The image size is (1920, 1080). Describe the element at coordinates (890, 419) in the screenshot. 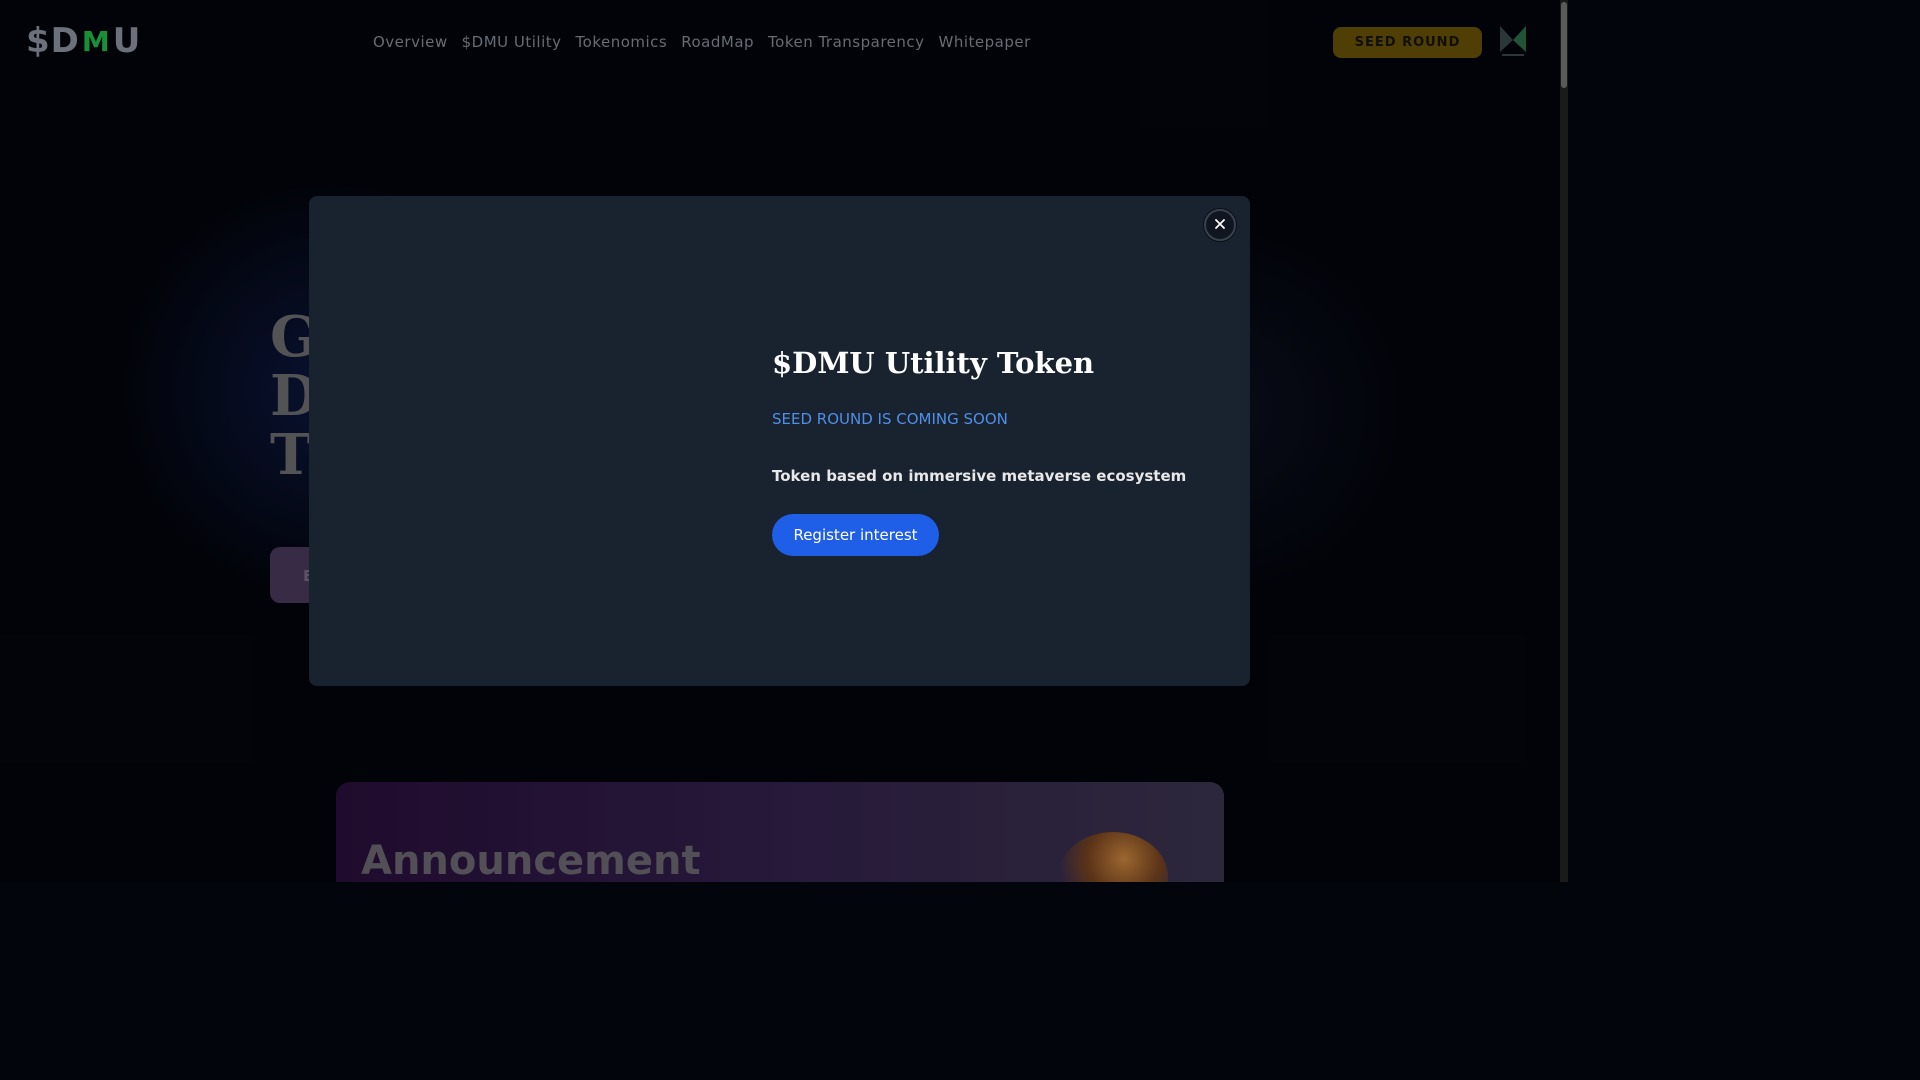

I see `modal-subtitle: SEED ROUND IS COMING SOON` at that location.